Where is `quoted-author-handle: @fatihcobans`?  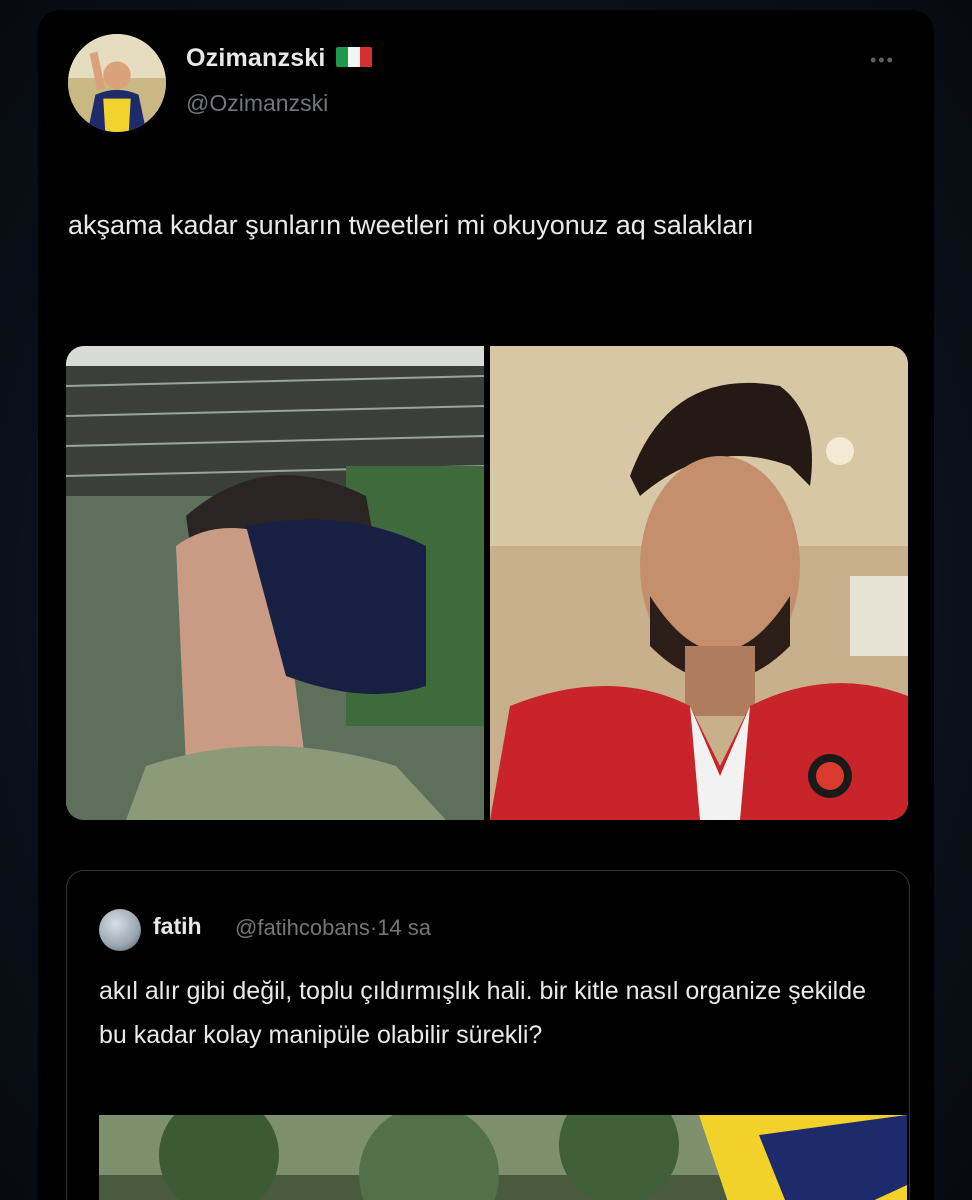 quoted-author-handle: @fatihcobans is located at coordinates (302, 927).